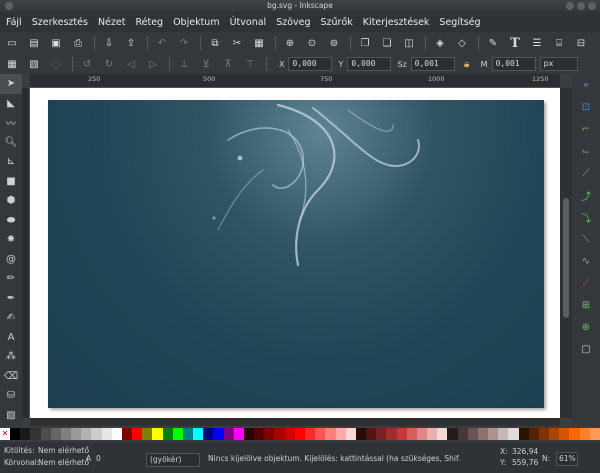 This screenshot has width=600, height=473. What do you see at coordinates (56, 43) in the screenshot?
I see `save-icon: ▣` at bounding box center [56, 43].